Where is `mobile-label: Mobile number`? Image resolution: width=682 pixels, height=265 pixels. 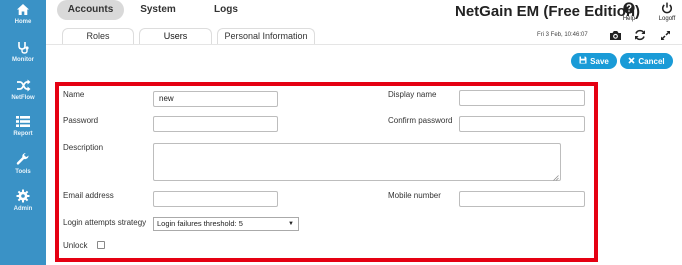 mobile-label: Mobile number is located at coordinates (414, 195).